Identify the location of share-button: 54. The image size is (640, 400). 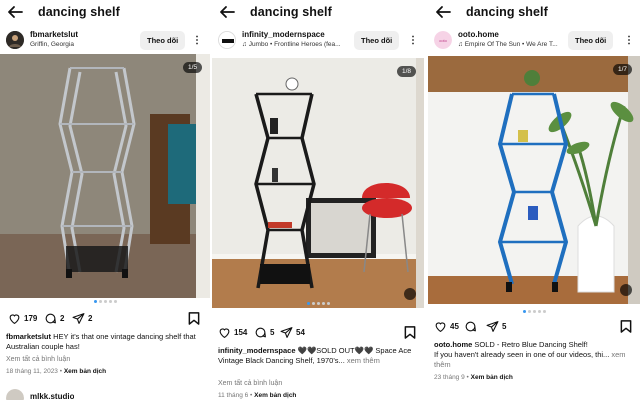
(292, 332).